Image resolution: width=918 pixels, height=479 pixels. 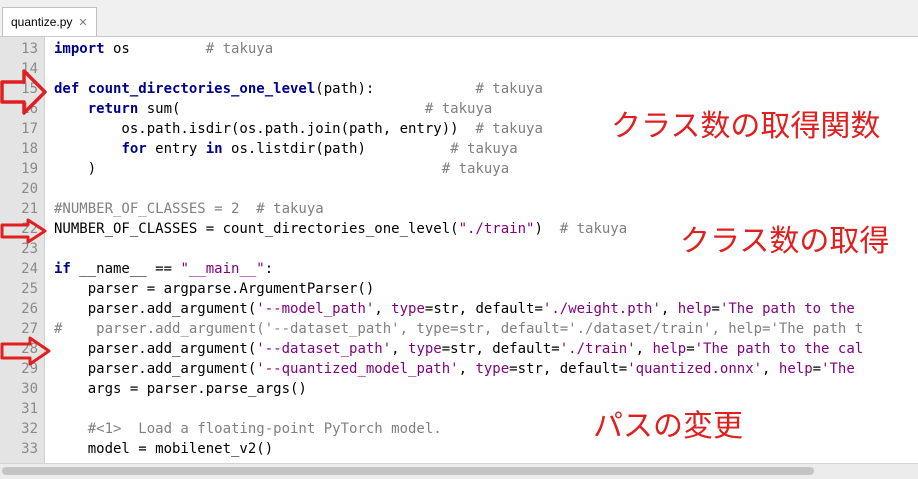 What do you see at coordinates (163, 449) in the screenshot?
I see `code-line: model = mobilenet_v2()` at bounding box center [163, 449].